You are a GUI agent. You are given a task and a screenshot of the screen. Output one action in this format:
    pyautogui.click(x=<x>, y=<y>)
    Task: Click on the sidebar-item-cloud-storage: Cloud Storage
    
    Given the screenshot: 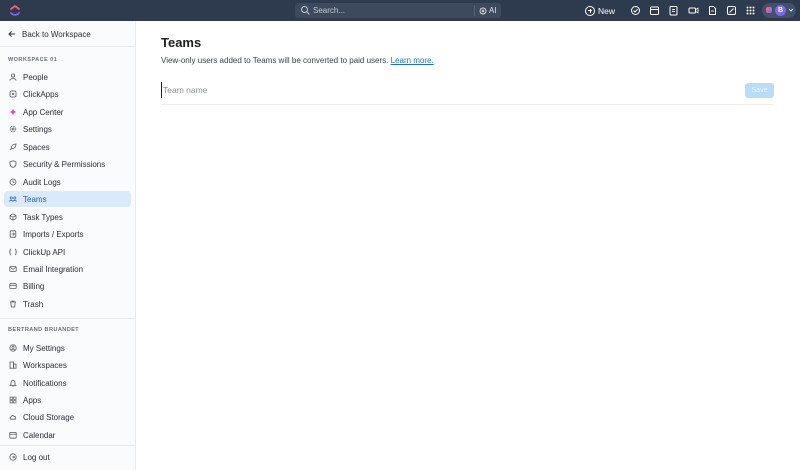 What is the action you would take?
    pyautogui.click(x=67, y=417)
    